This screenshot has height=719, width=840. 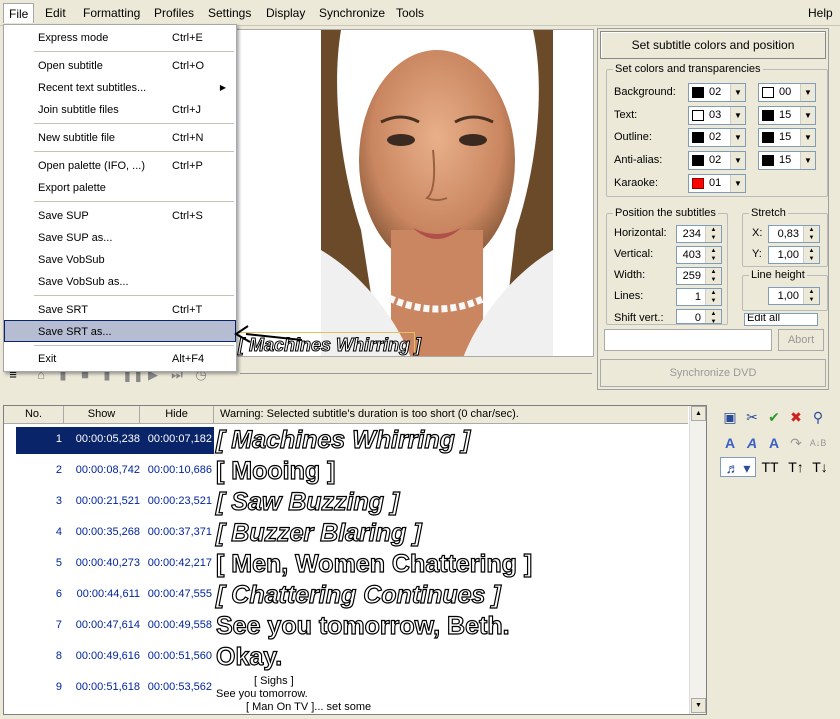 I want to click on stretch-x-spinner: 0,83 ▲ ▼, so click(x=794, y=234).